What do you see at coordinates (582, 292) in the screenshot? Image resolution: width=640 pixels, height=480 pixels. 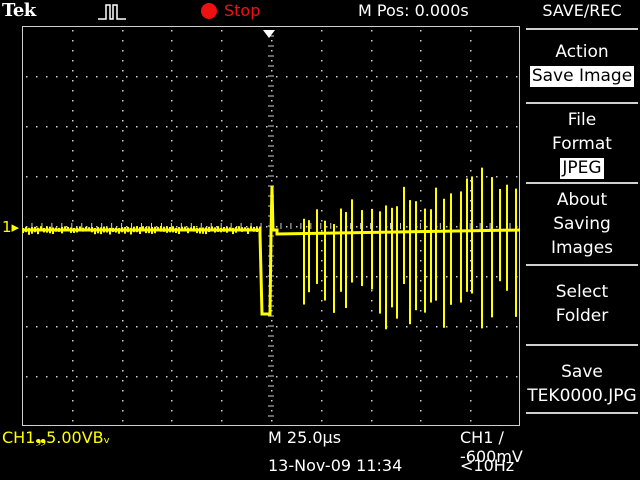 I see `select-label-1: Select` at bounding box center [582, 292].